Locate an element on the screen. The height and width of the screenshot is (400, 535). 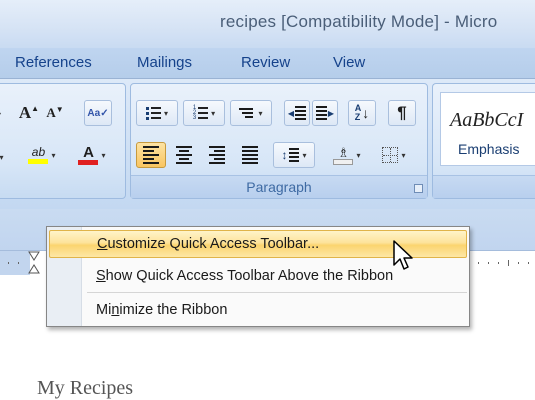
justify-icon is located at coordinates (250, 155).